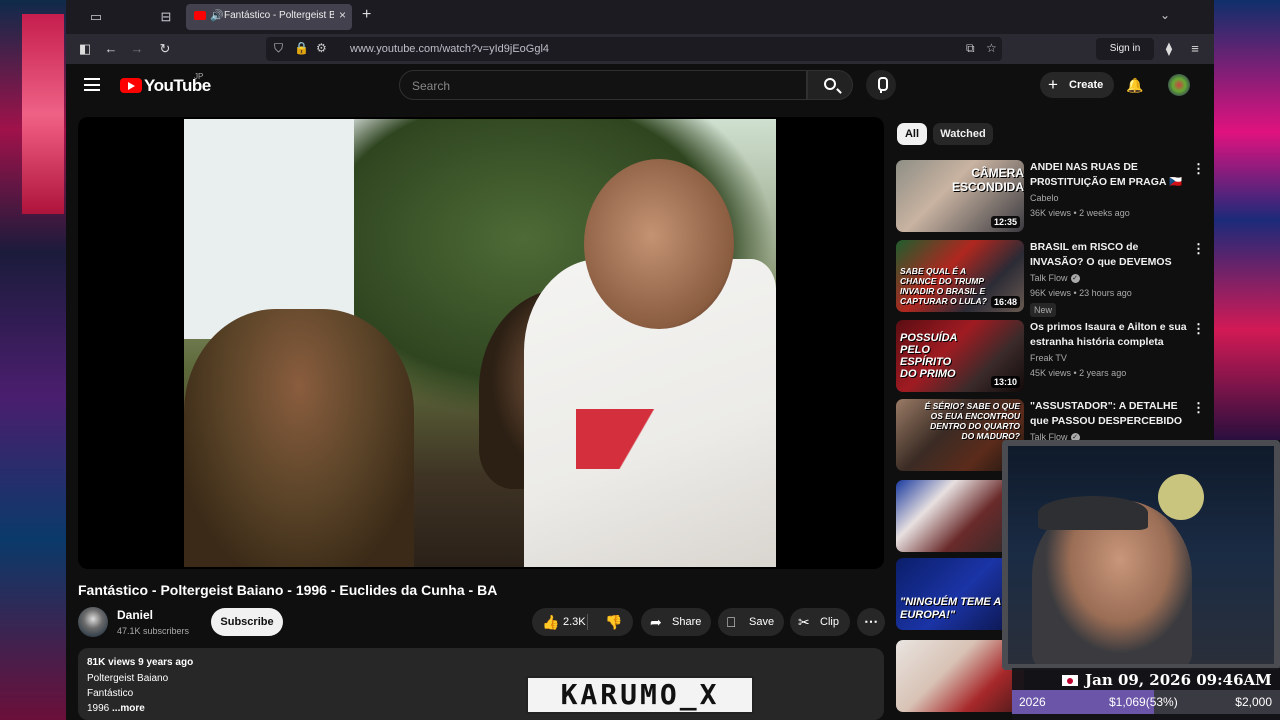  I want to click on subscriber-count: 47.1K subscribers, so click(153, 631).